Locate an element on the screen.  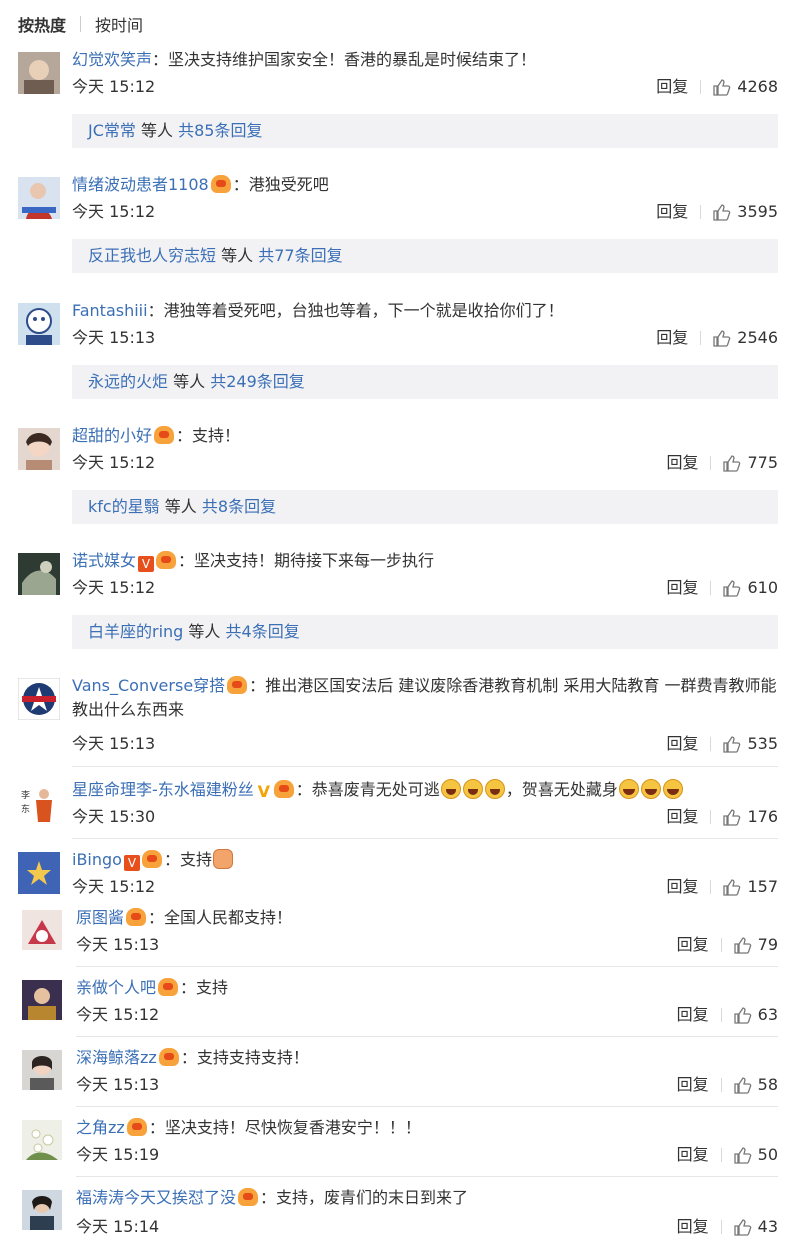
like-count: 3595 is located at coordinates (757, 211).